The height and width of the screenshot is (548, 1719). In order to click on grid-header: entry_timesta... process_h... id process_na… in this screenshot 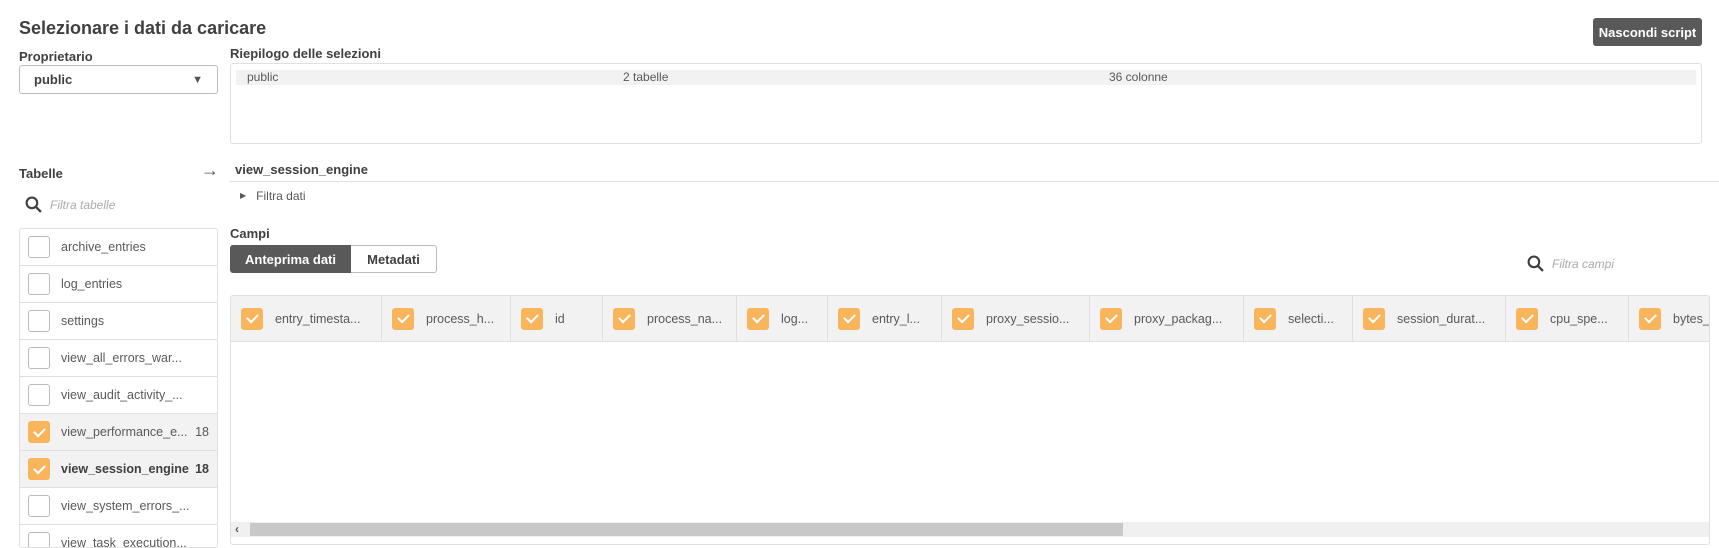, I will do `click(970, 319)`.